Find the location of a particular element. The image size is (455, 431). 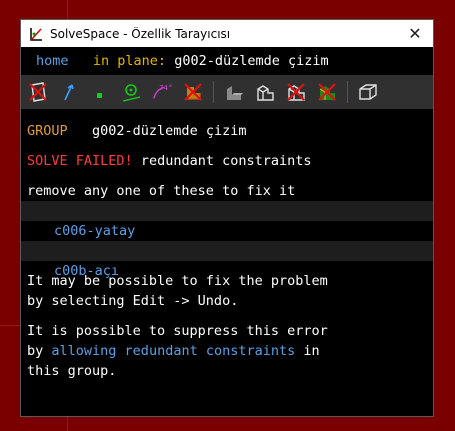

allow-redundant-link: allowing redundant constraints is located at coordinates (173, 351).